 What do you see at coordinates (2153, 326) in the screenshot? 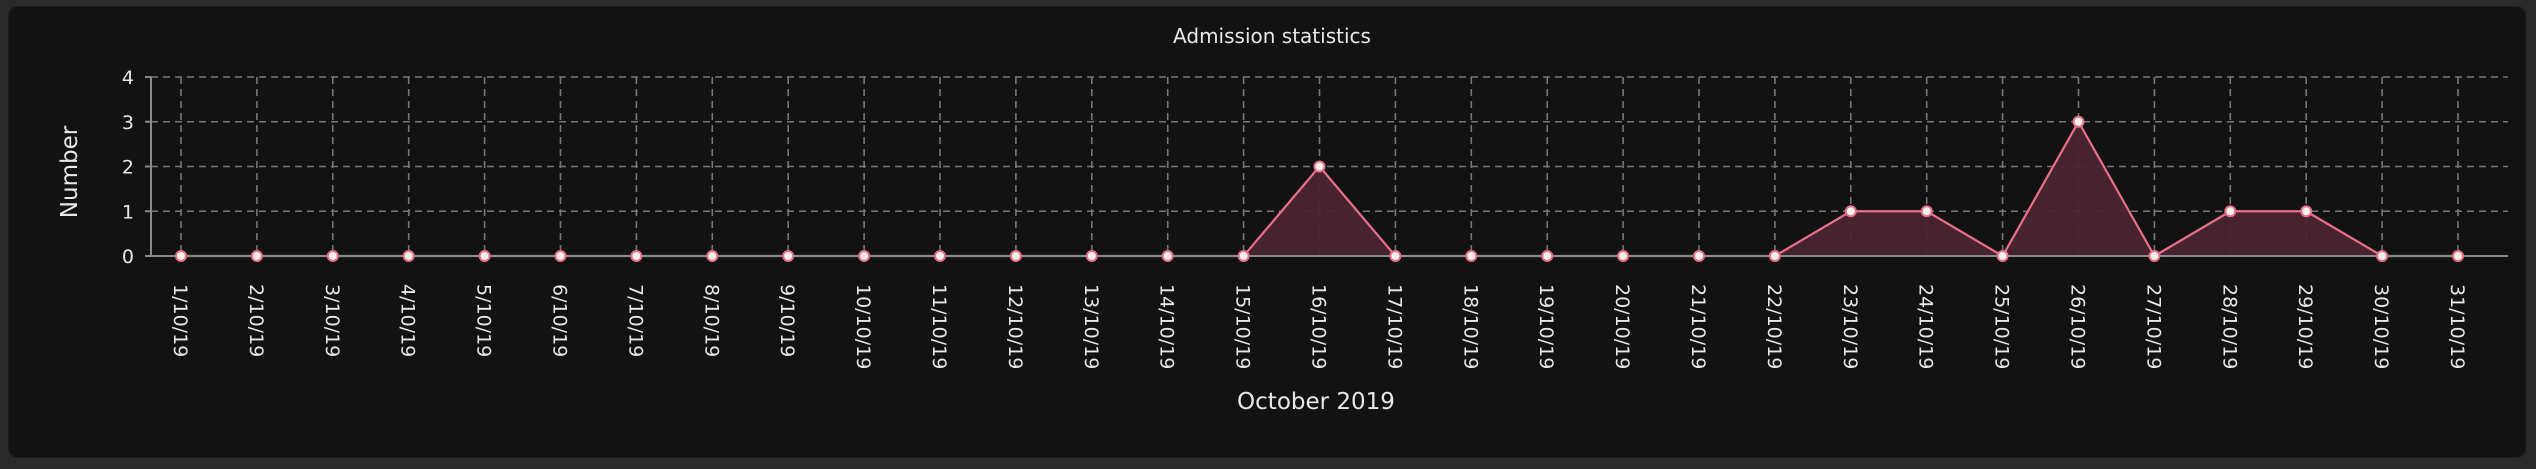
I see `x-tick-label: 27/10/19` at bounding box center [2153, 326].